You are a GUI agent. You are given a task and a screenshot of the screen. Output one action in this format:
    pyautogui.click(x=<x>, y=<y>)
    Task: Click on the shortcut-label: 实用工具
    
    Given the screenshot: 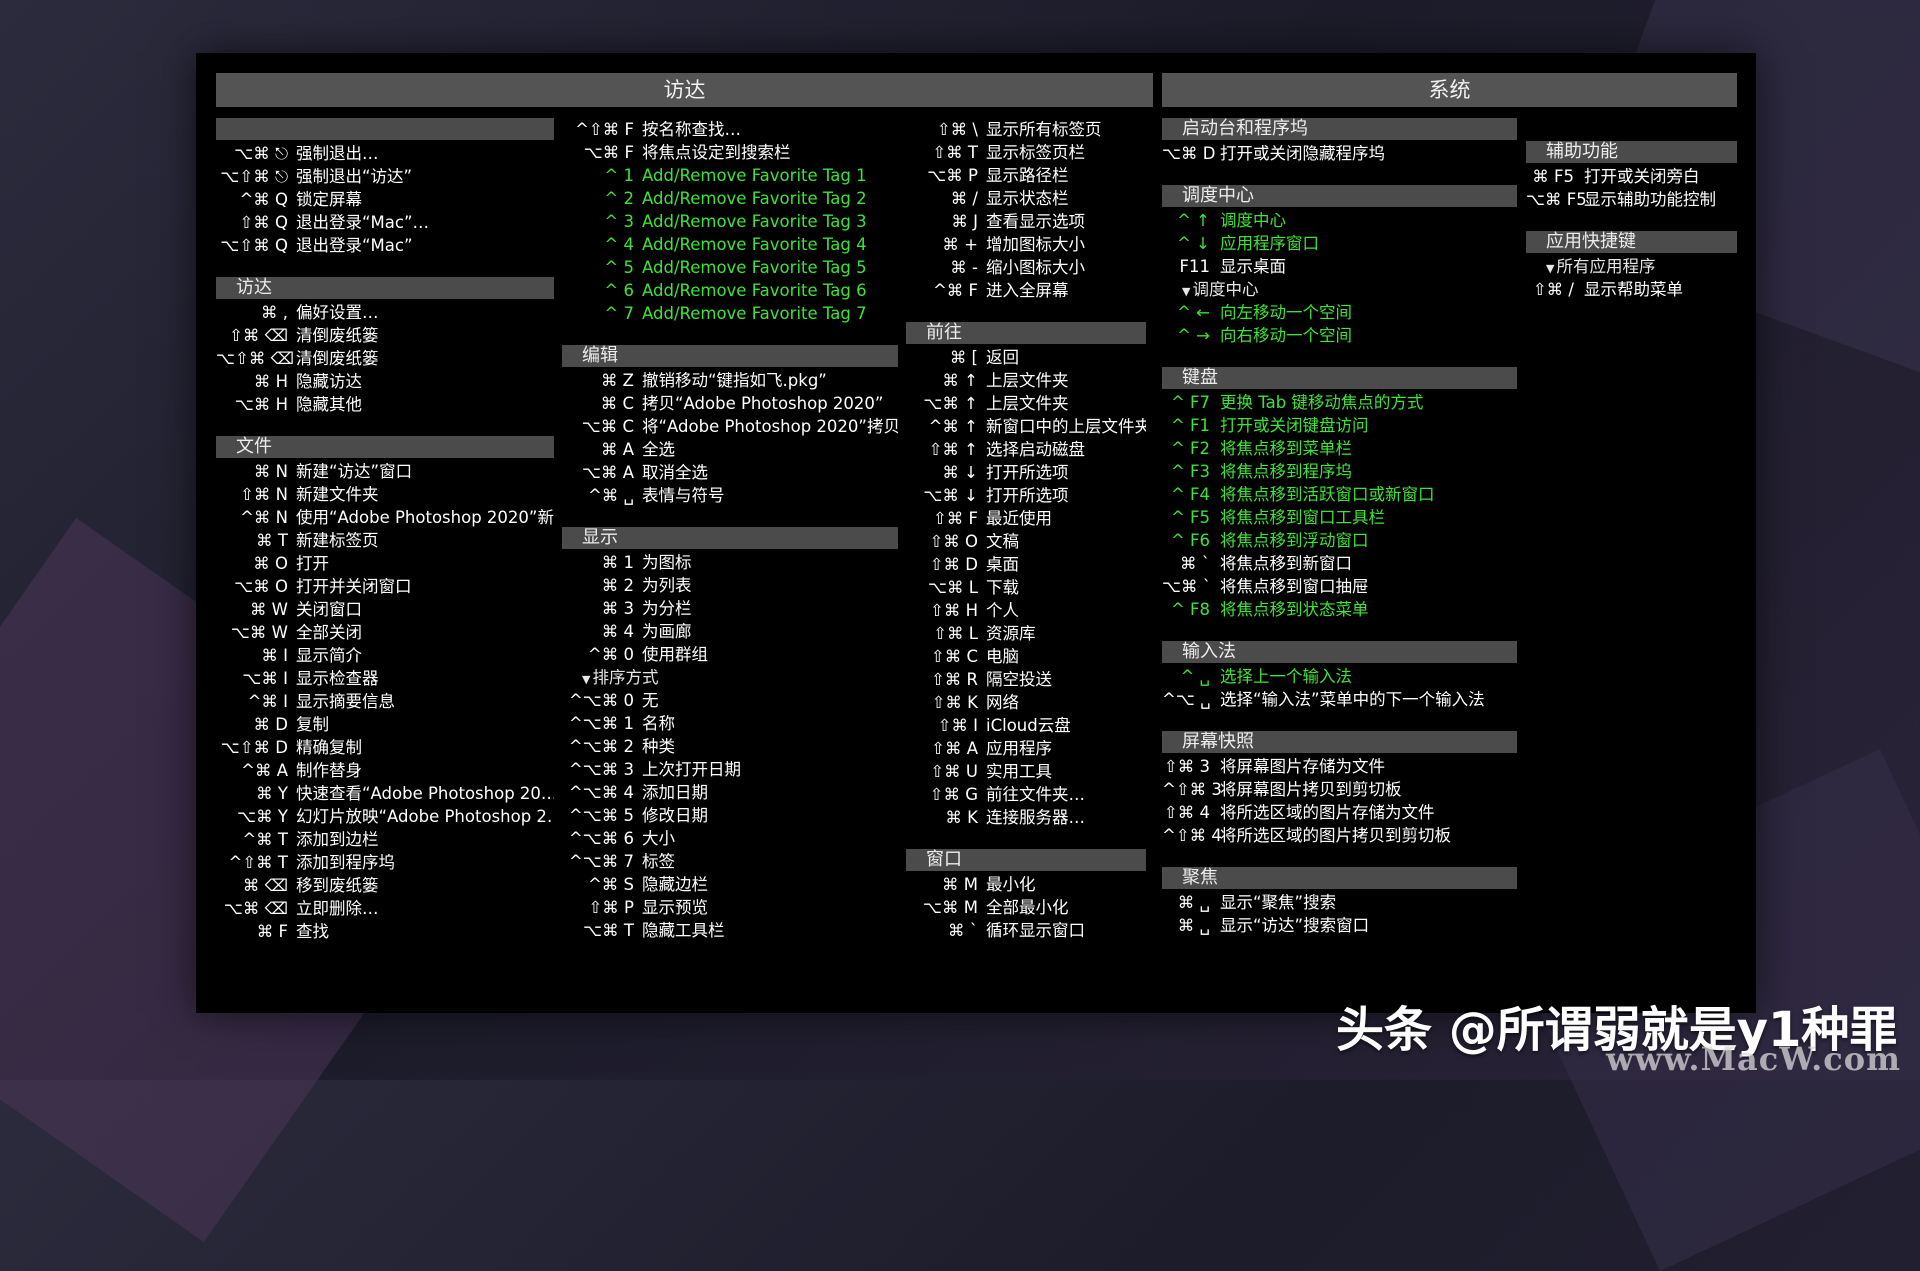 What is the action you would take?
    pyautogui.click(x=1019, y=771)
    